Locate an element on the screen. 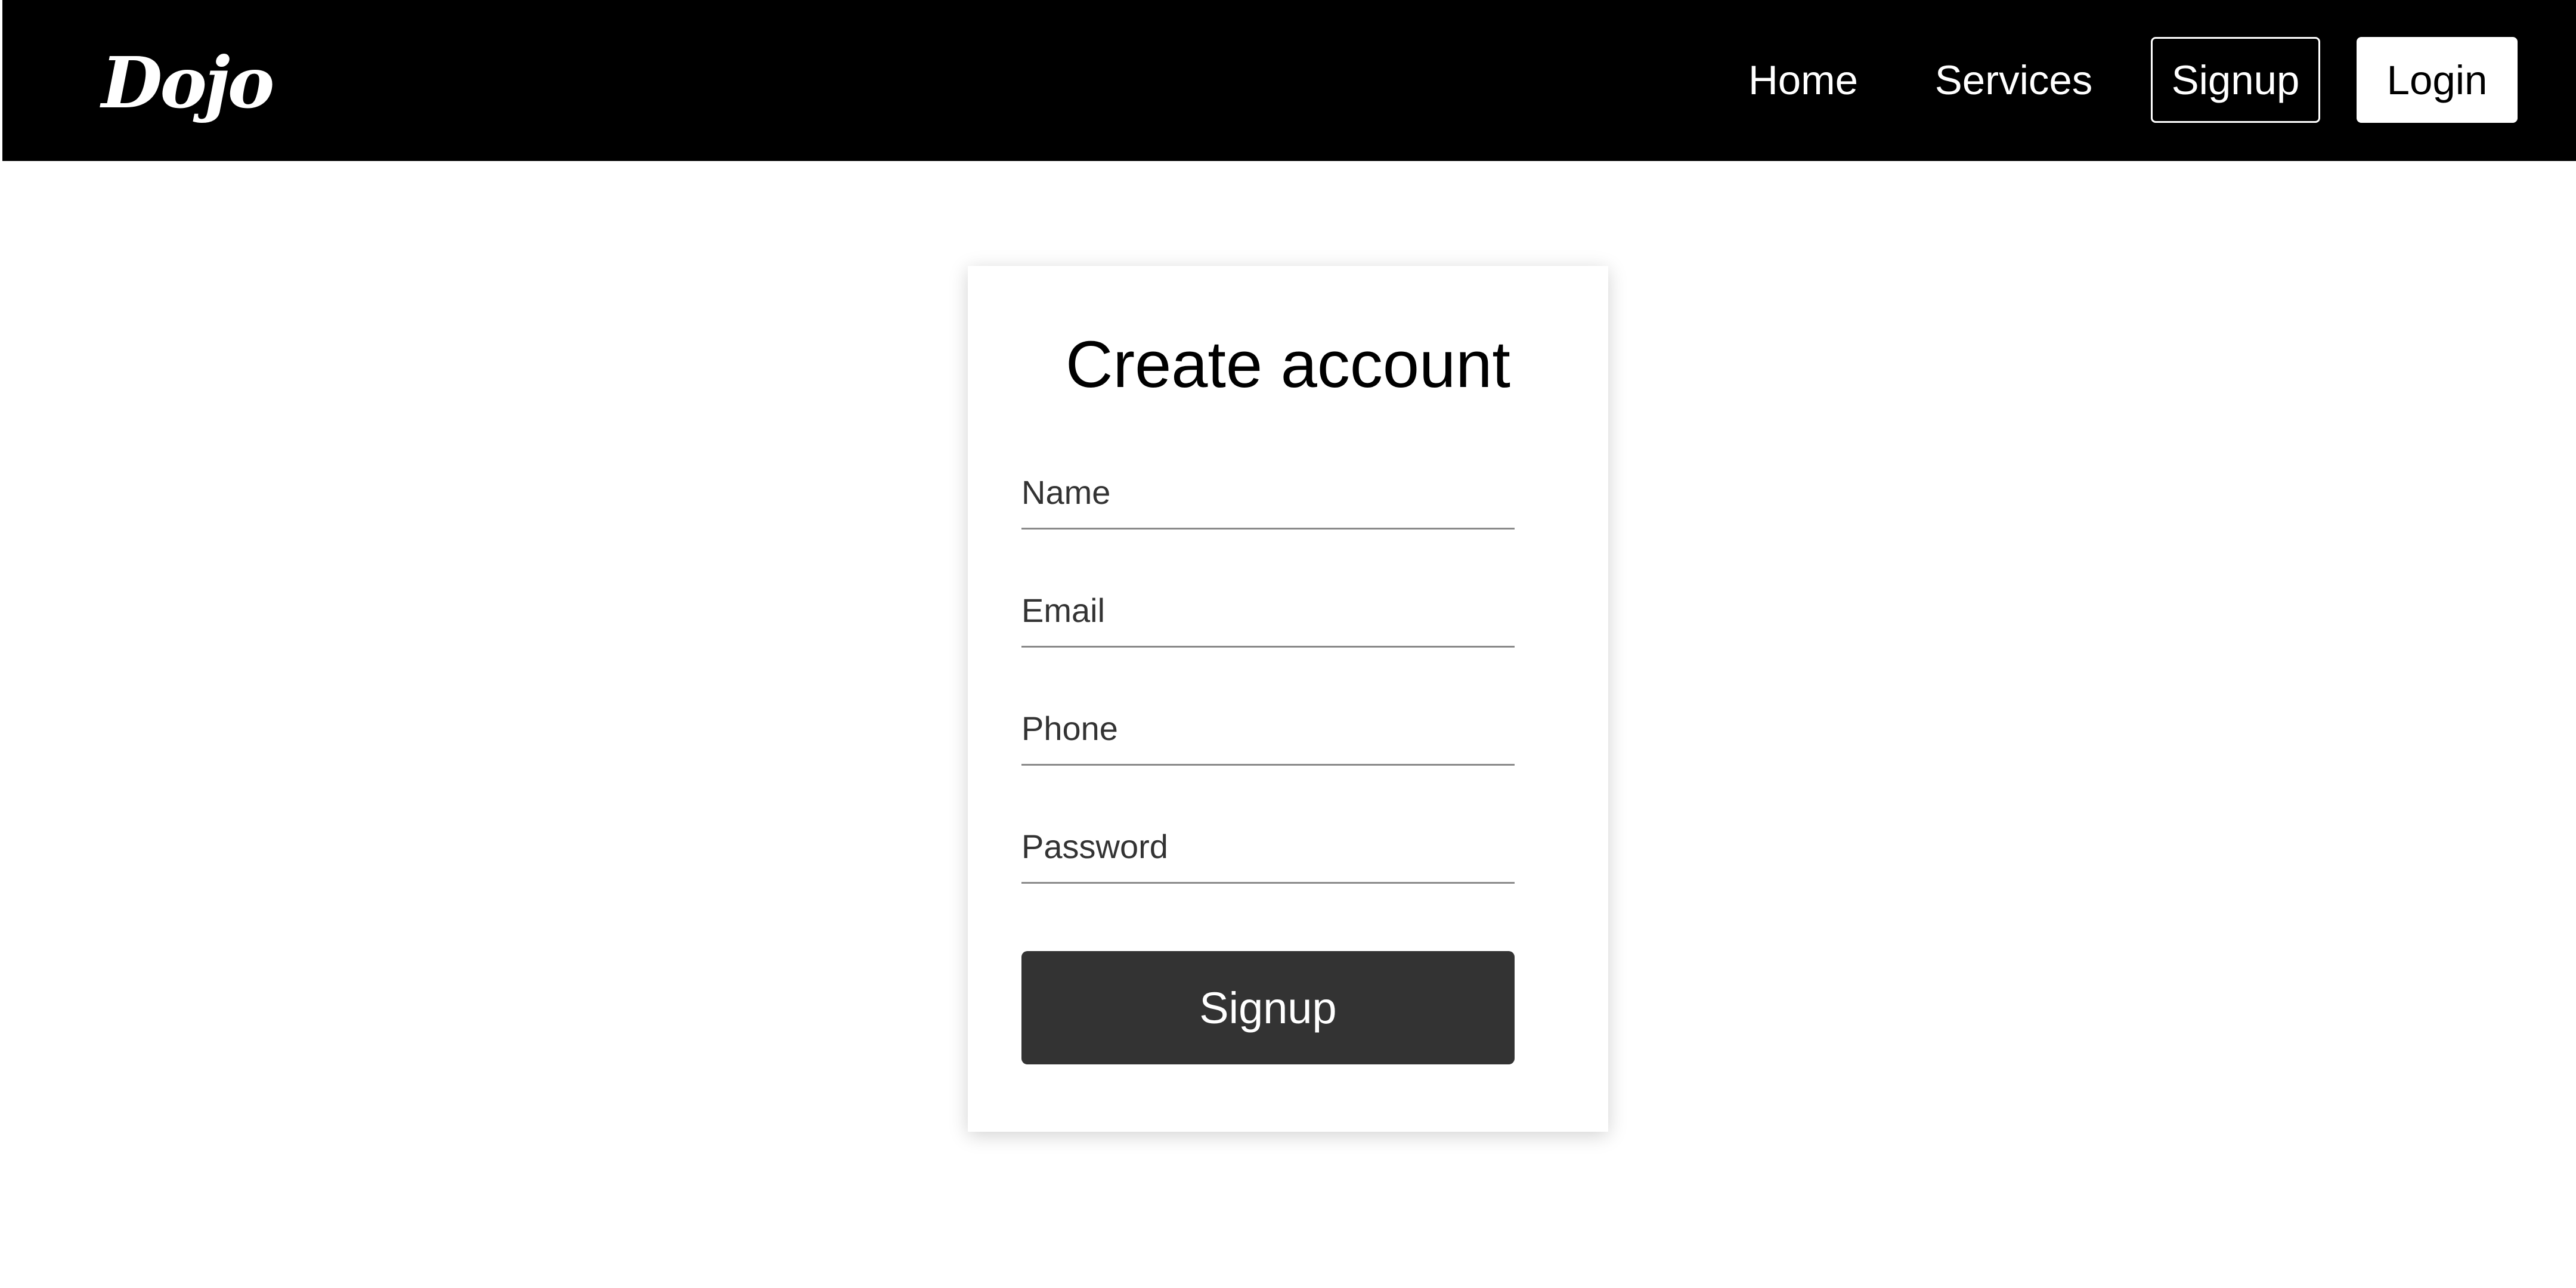 This screenshot has height=1288, width=2576. password-field: Password is located at coordinates (1268, 851).